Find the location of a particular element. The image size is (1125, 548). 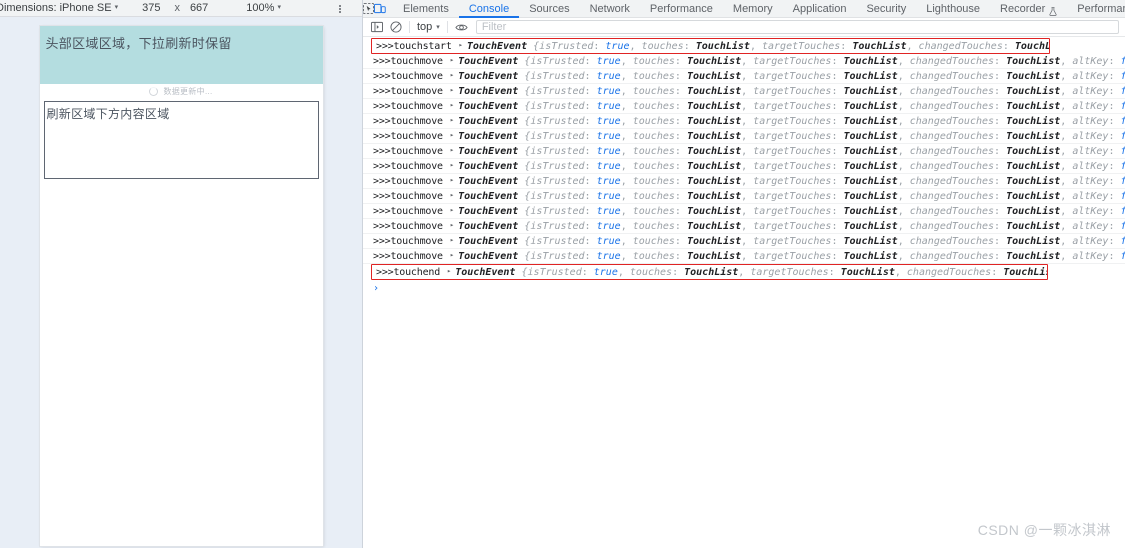

device-dimension-separator: x is located at coordinates (177, 8).